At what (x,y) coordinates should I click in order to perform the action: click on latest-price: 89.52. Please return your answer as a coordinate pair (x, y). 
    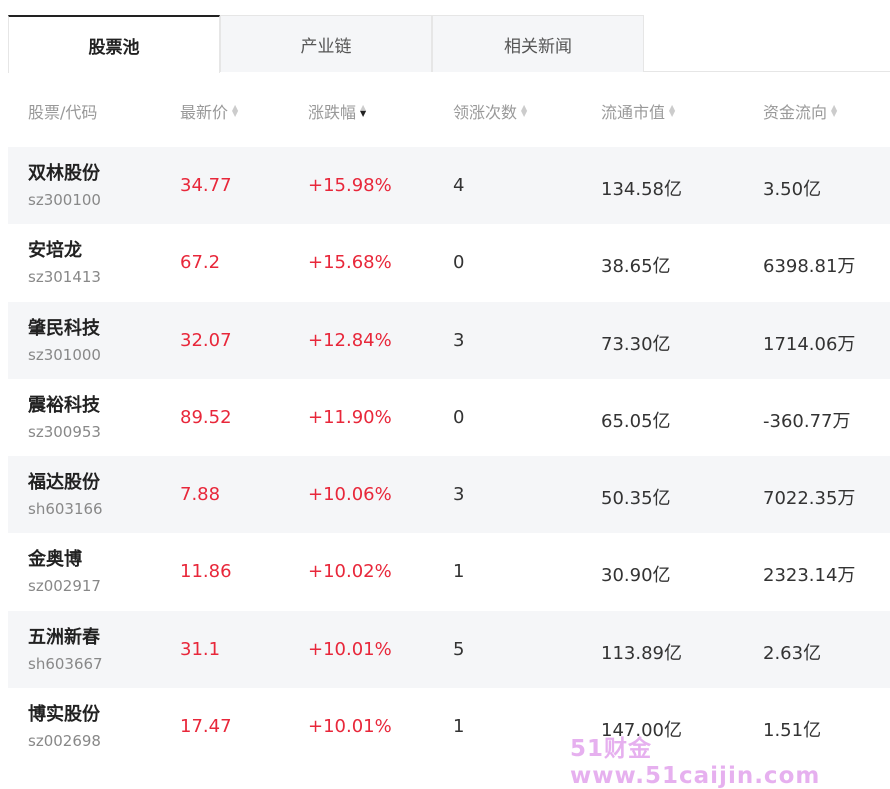
    Looking at the image, I should click on (206, 417).